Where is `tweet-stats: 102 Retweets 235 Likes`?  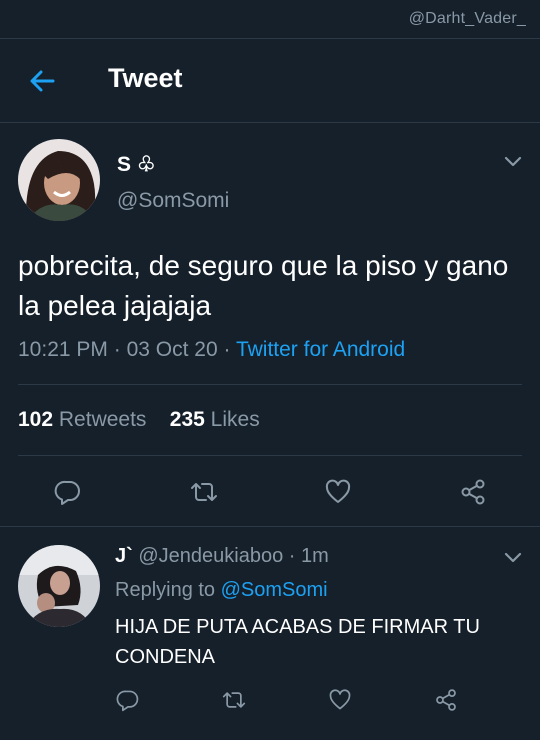
tweet-stats: 102 Retweets 235 Likes is located at coordinates (139, 420).